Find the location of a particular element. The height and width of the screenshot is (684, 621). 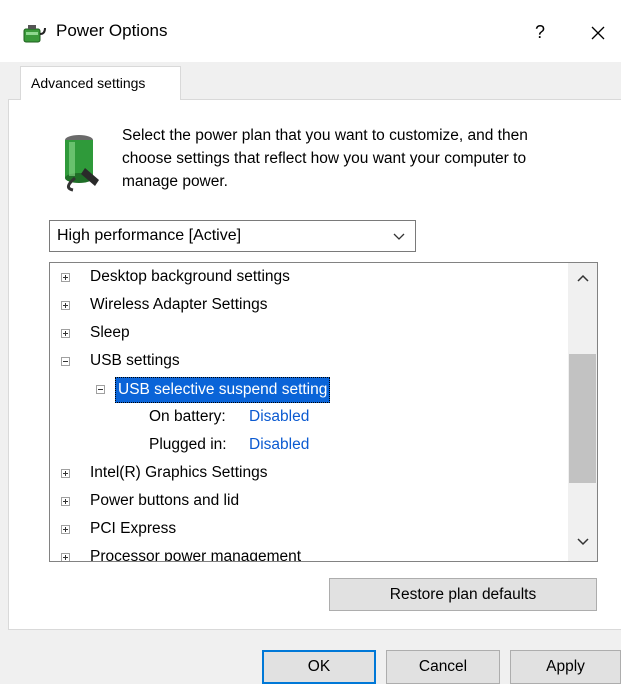

window-title: Power Options is located at coordinates (112, 30).